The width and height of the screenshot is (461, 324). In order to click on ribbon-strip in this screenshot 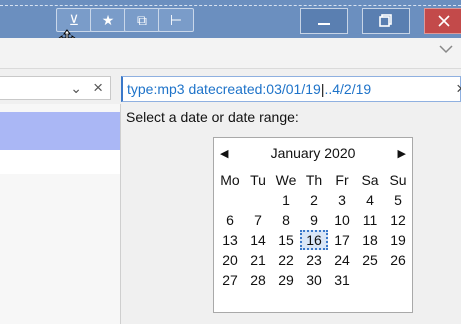, I will do `click(230, 53)`.